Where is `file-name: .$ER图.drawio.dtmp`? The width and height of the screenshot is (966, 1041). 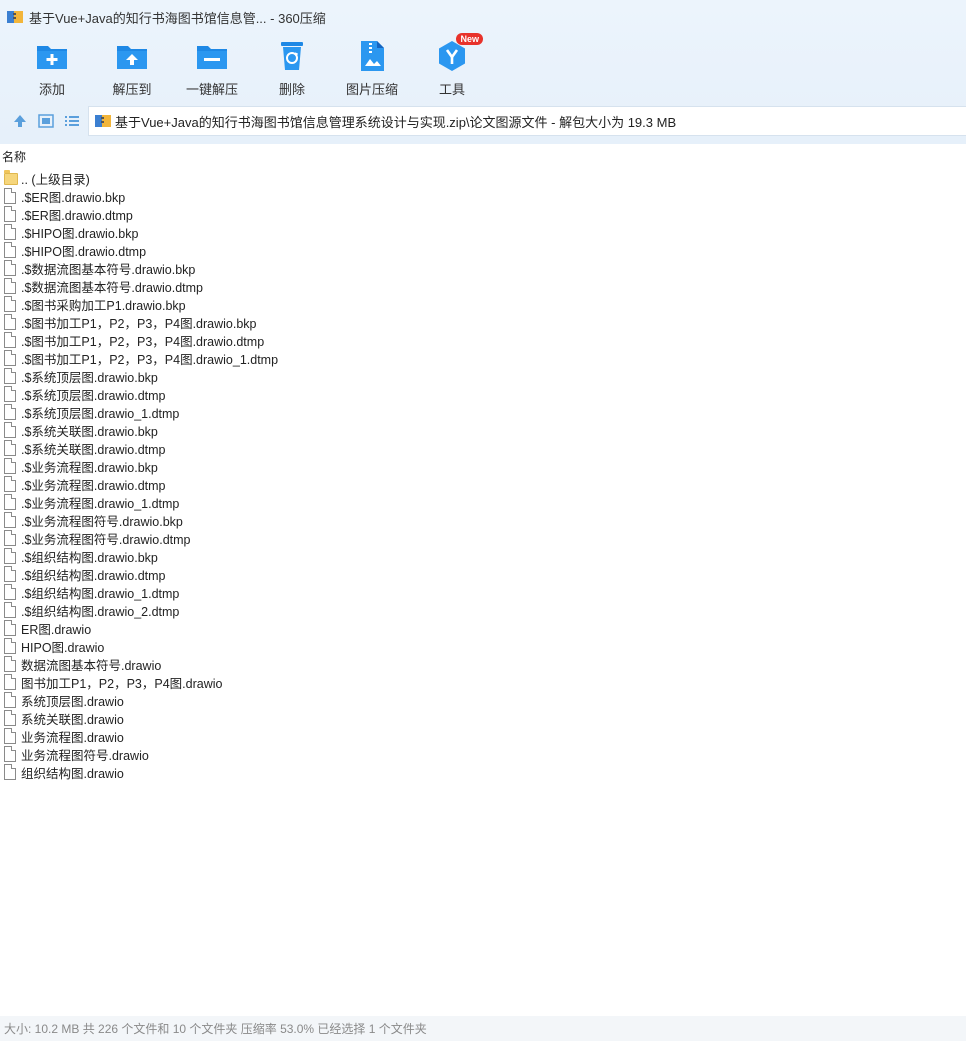
file-name: .$ER图.drawio.dtmp is located at coordinates (77, 215).